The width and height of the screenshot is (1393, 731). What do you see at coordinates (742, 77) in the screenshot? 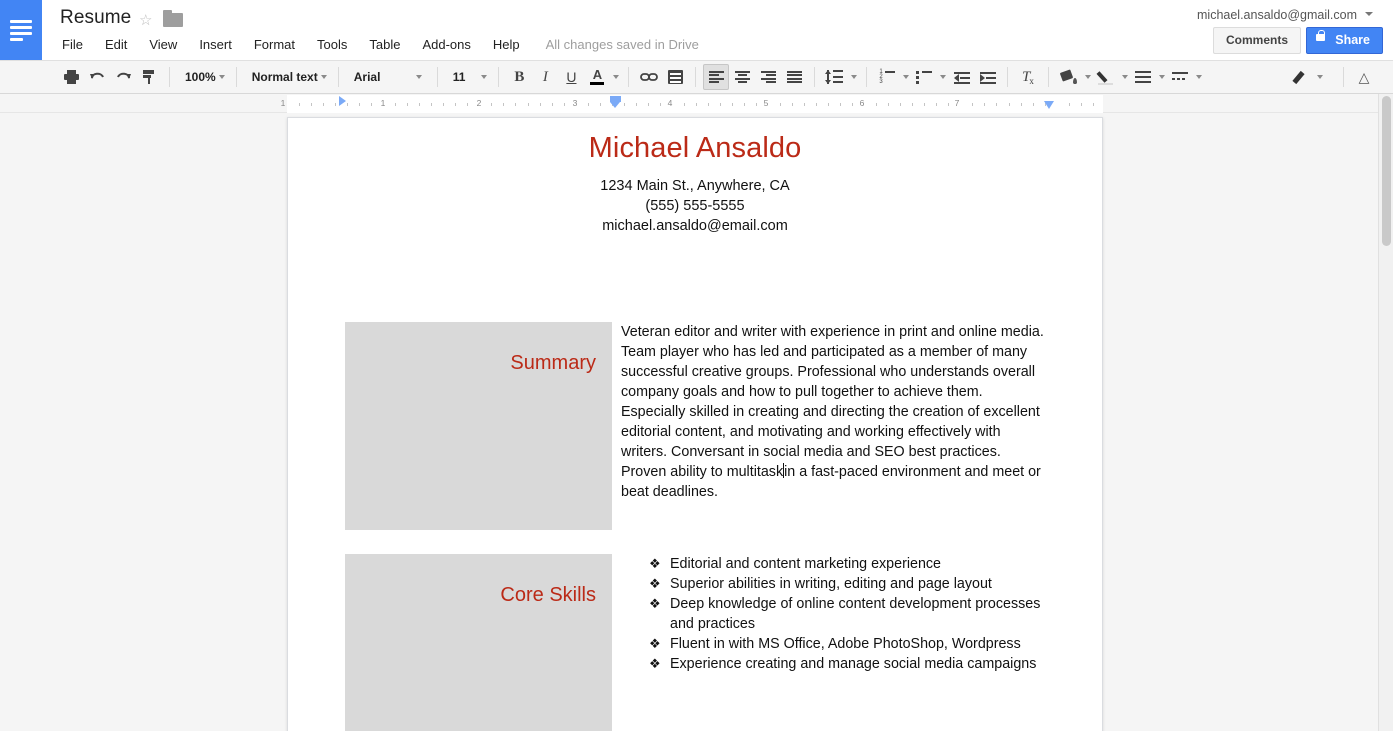
I see `align-center-icon` at bounding box center [742, 77].